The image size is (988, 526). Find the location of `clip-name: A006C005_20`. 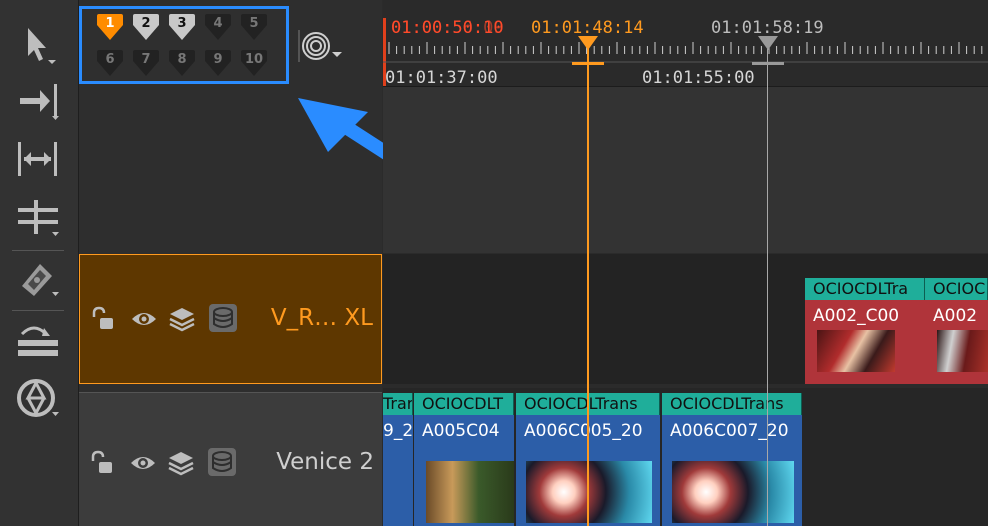

clip-name: A006C005_20 is located at coordinates (583, 431).